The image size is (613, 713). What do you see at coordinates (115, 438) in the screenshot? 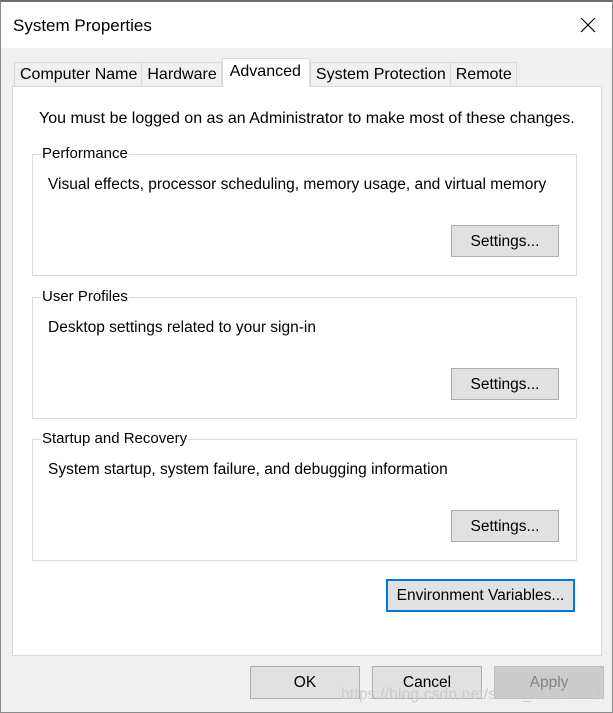
I see `group-label: Startup and Recovery` at bounding box center [115, 438].